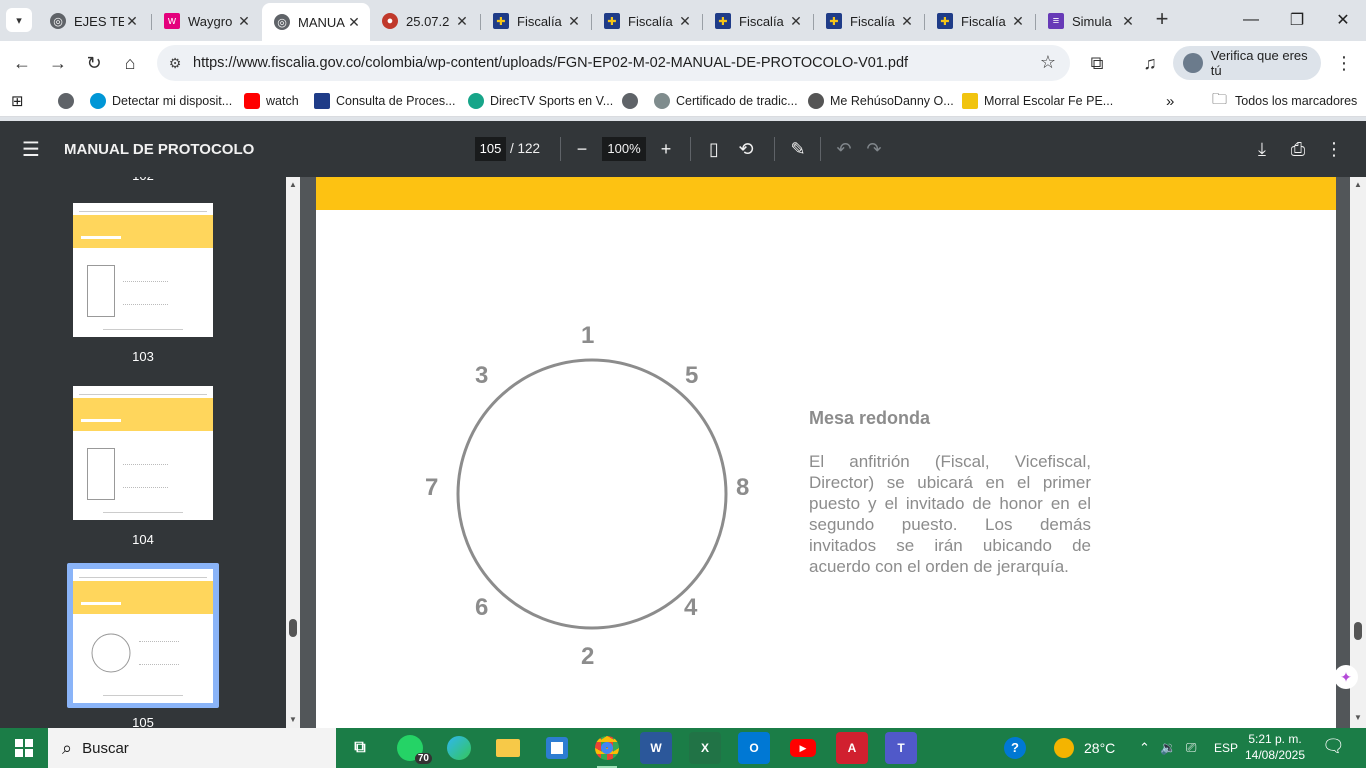 The height and width of the screenshot is (768, 1366). What do you see at coordinates (94, 63) in the screenshot?
I see `reload-button: ↻` at bounding box center [94, 63].